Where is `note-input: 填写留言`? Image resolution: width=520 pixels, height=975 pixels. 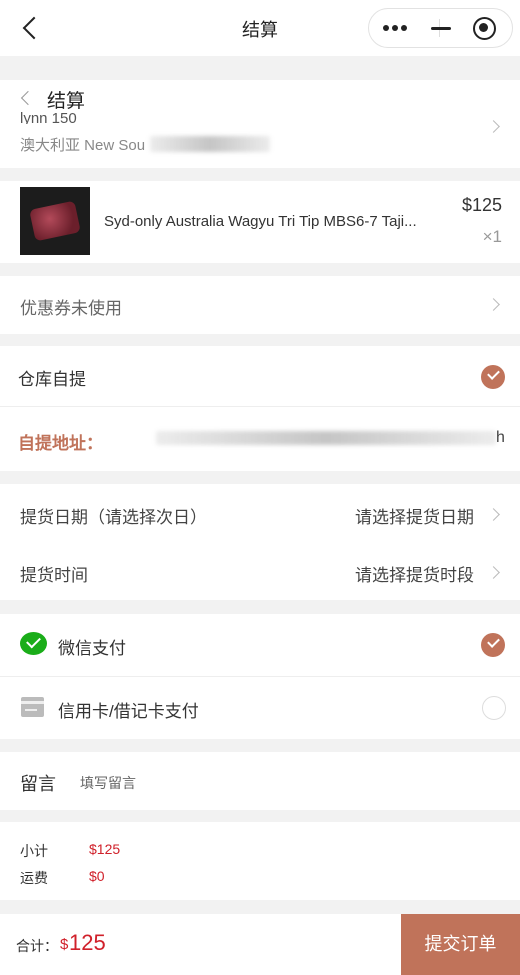 note-input: 填写留言 is located at coordinates (108, 783).